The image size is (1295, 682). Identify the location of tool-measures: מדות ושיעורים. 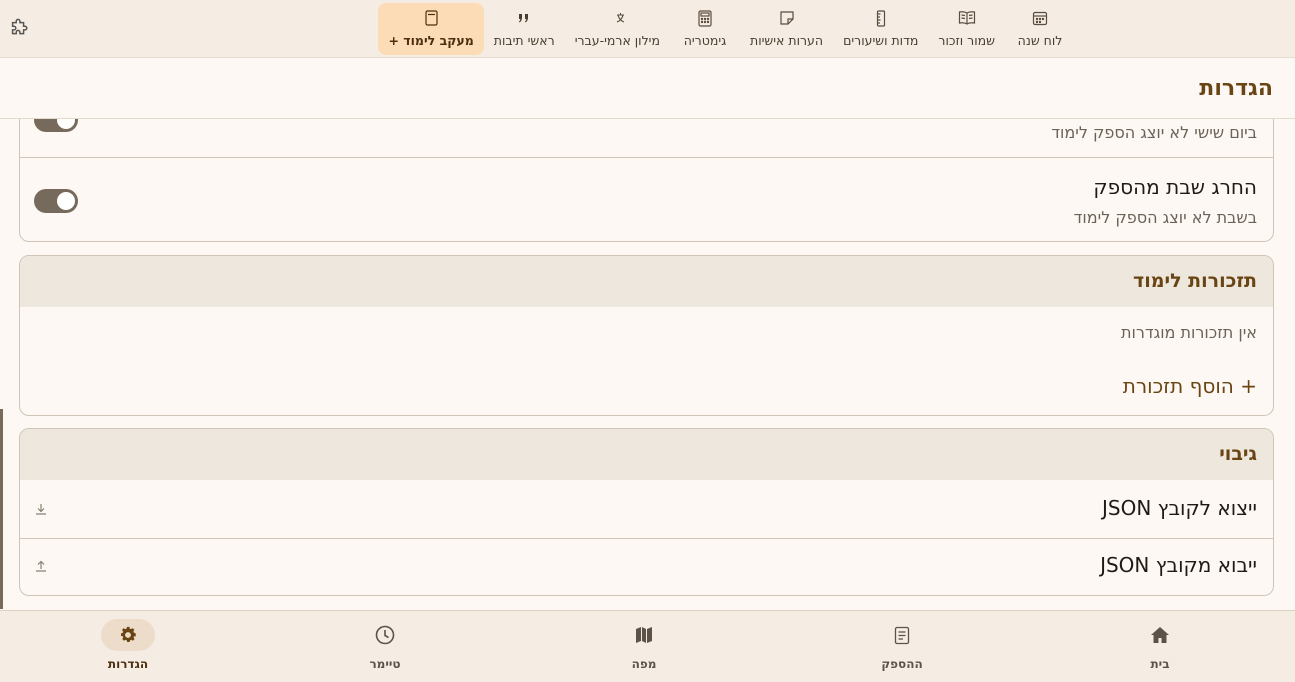
(880, 29).